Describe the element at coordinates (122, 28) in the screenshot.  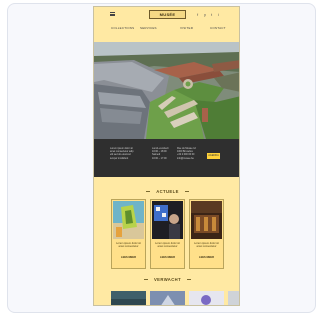
I see `nav-item-collections: COLLECTIONS` at that location.